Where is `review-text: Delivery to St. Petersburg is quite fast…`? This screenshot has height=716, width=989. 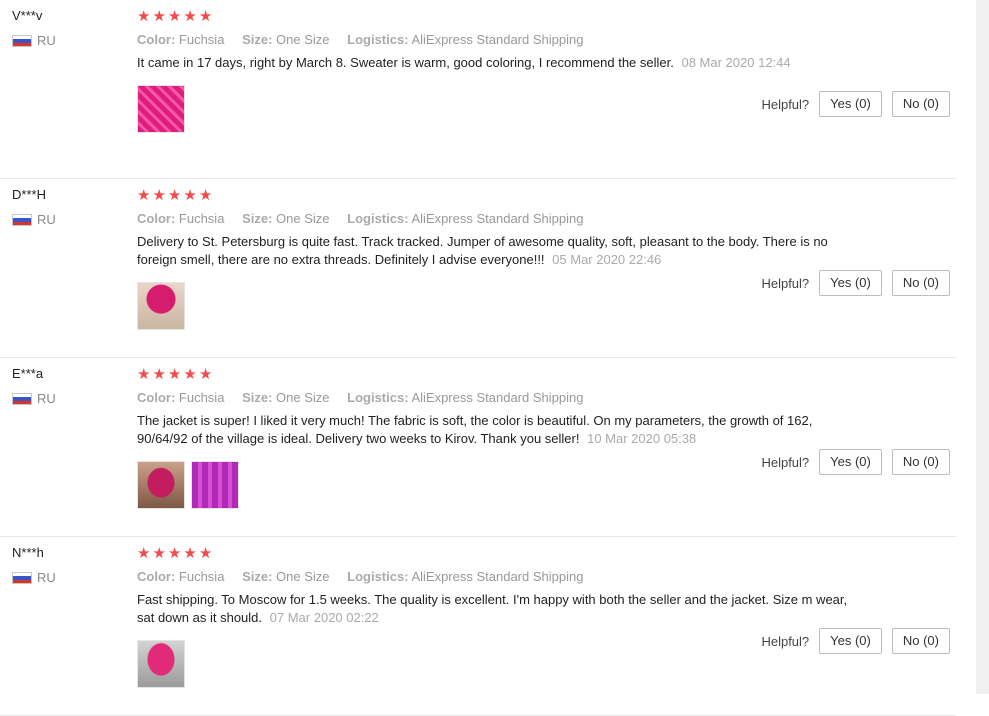 review-text: Delivery to St. Petersburg is quite fast… is located at coordinates (497, 251).